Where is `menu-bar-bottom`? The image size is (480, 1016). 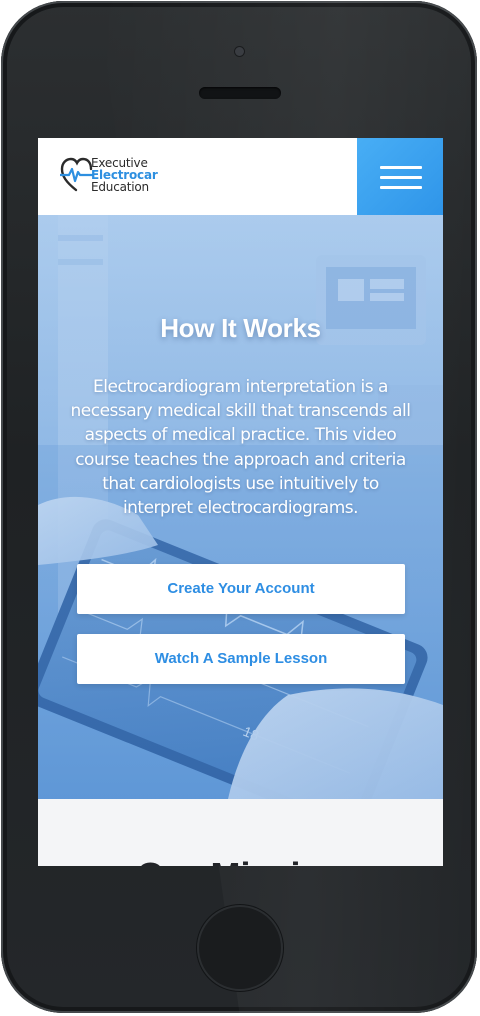
menu-bar-bottom is located at coordinates (401, 187).